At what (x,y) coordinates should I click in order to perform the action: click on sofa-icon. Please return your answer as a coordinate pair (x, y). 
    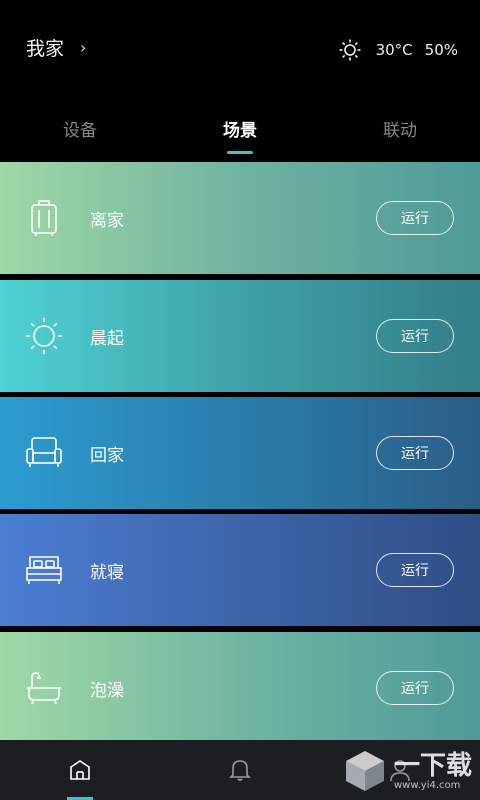
    Looking at the image, I should click on (44, 453).